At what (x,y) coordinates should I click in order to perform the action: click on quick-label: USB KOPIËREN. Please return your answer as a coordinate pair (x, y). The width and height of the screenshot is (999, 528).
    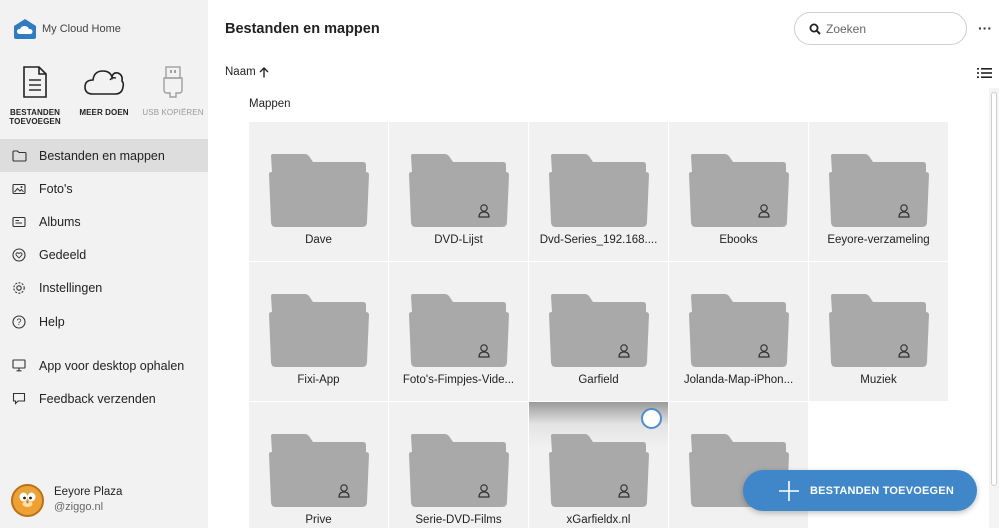
    Looking at the image, I should click on (173, 112).